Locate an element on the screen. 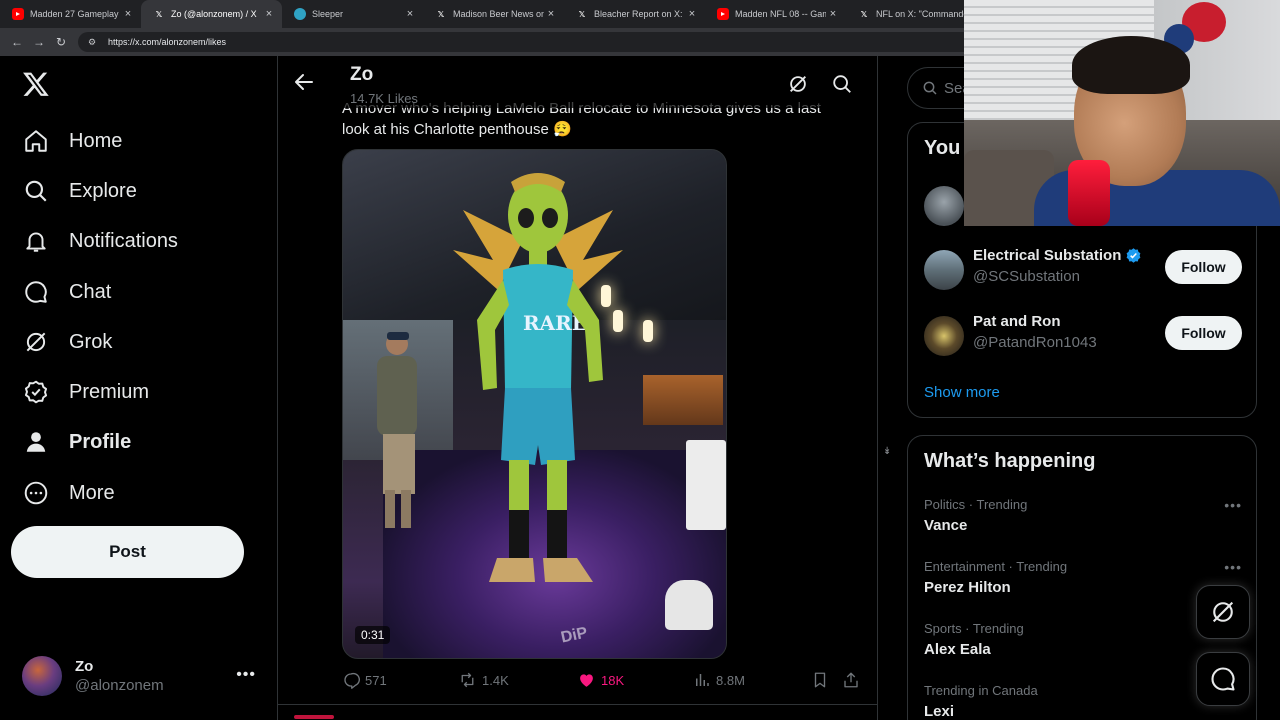  profile-header: Zo 14.7K Likes is located at coordinates (577, 82).